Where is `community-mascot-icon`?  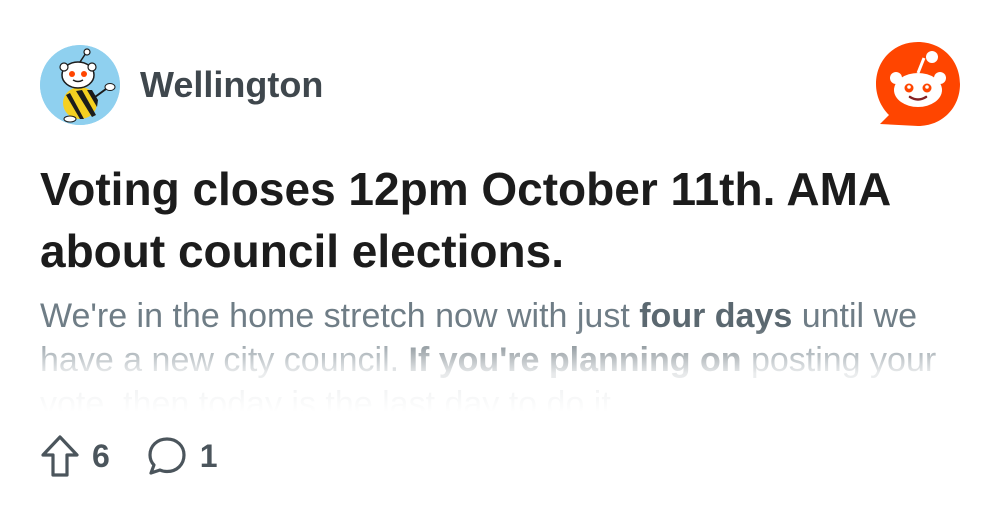 community-mascot-icon is located at coordinates (80, 85).